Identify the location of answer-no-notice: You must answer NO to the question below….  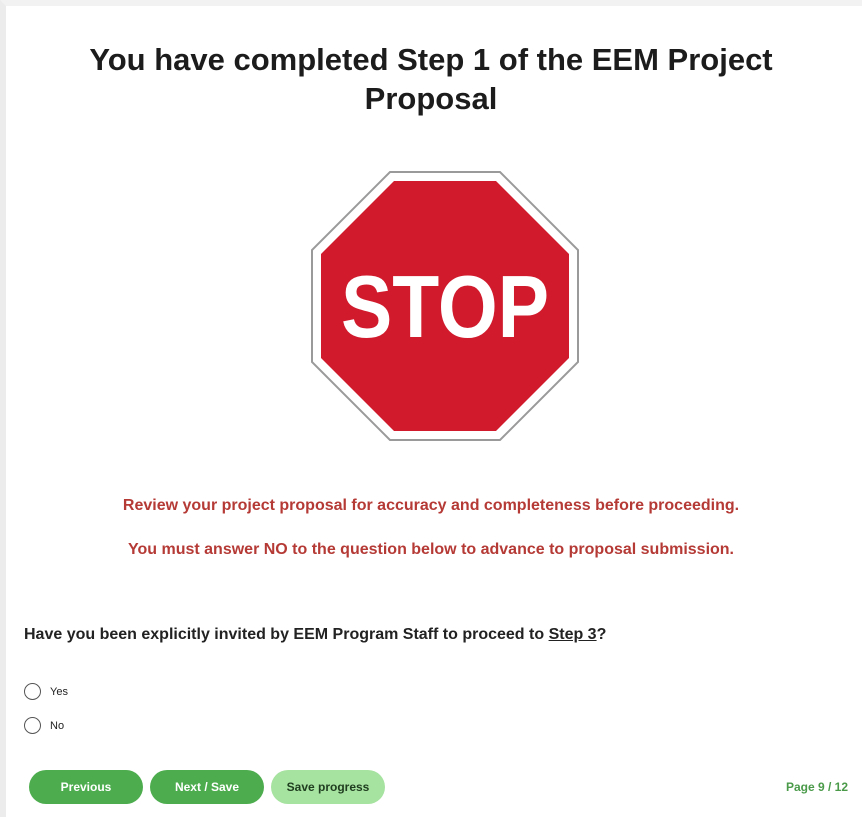
(431, 549).